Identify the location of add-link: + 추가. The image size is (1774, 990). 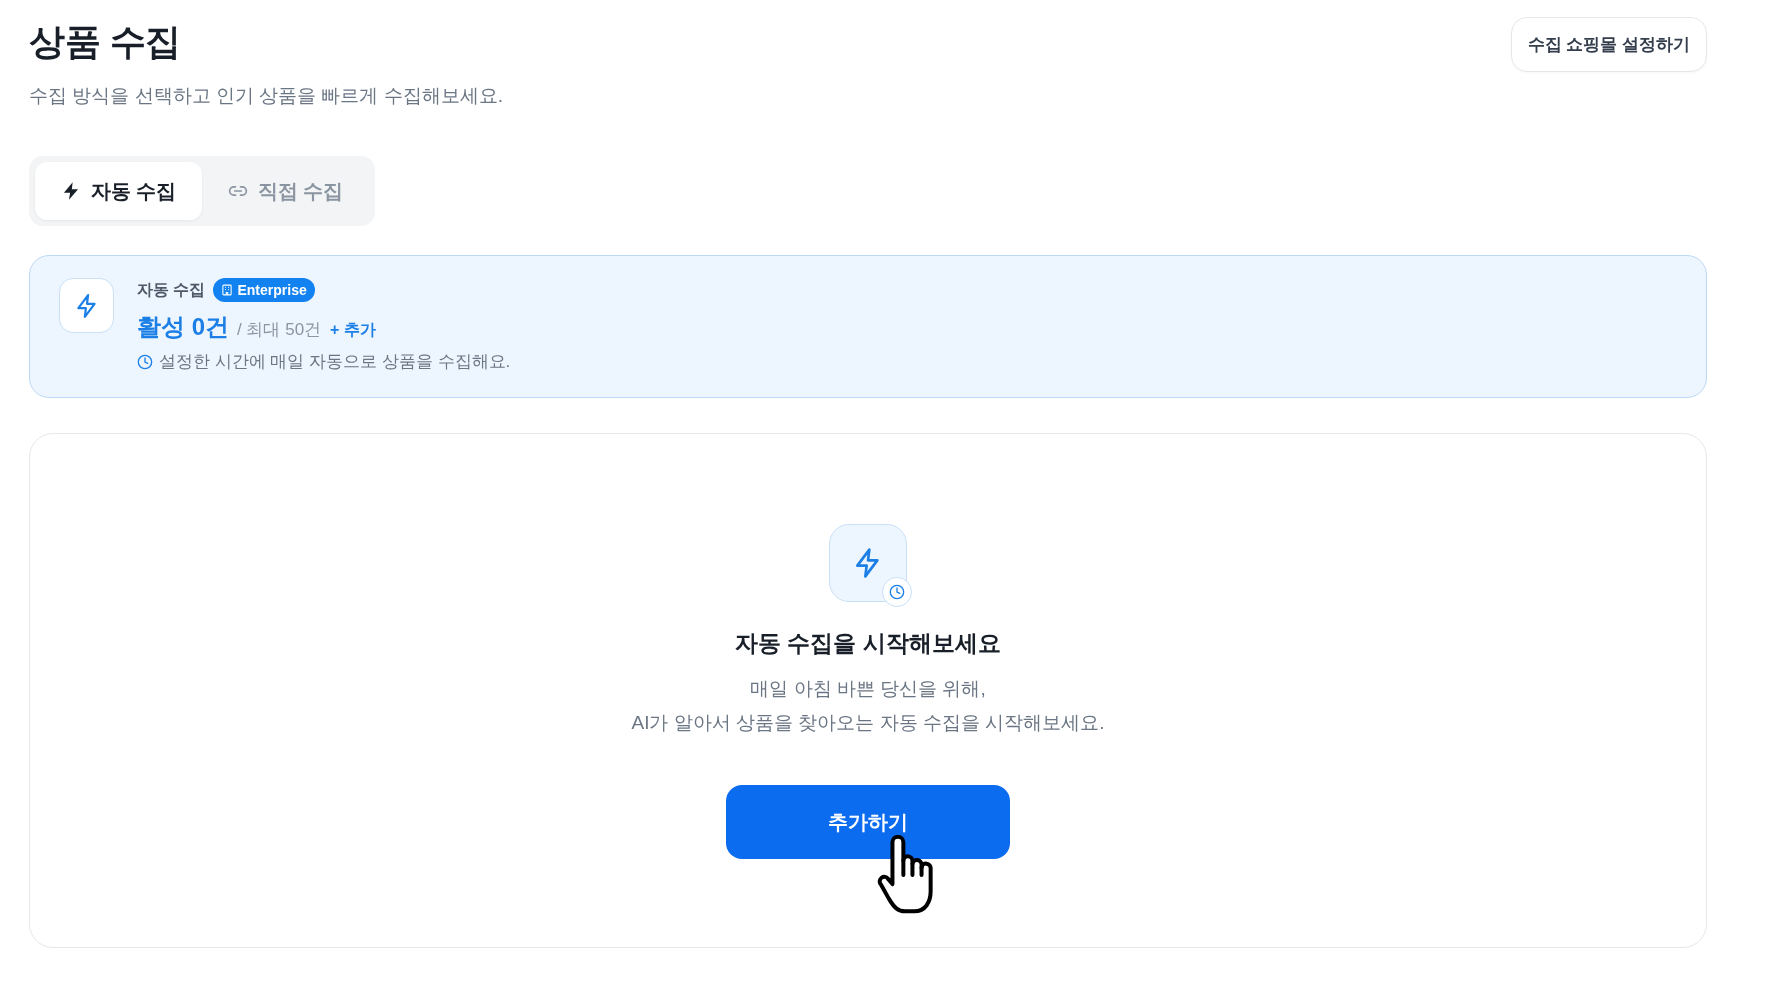
(353, 330).